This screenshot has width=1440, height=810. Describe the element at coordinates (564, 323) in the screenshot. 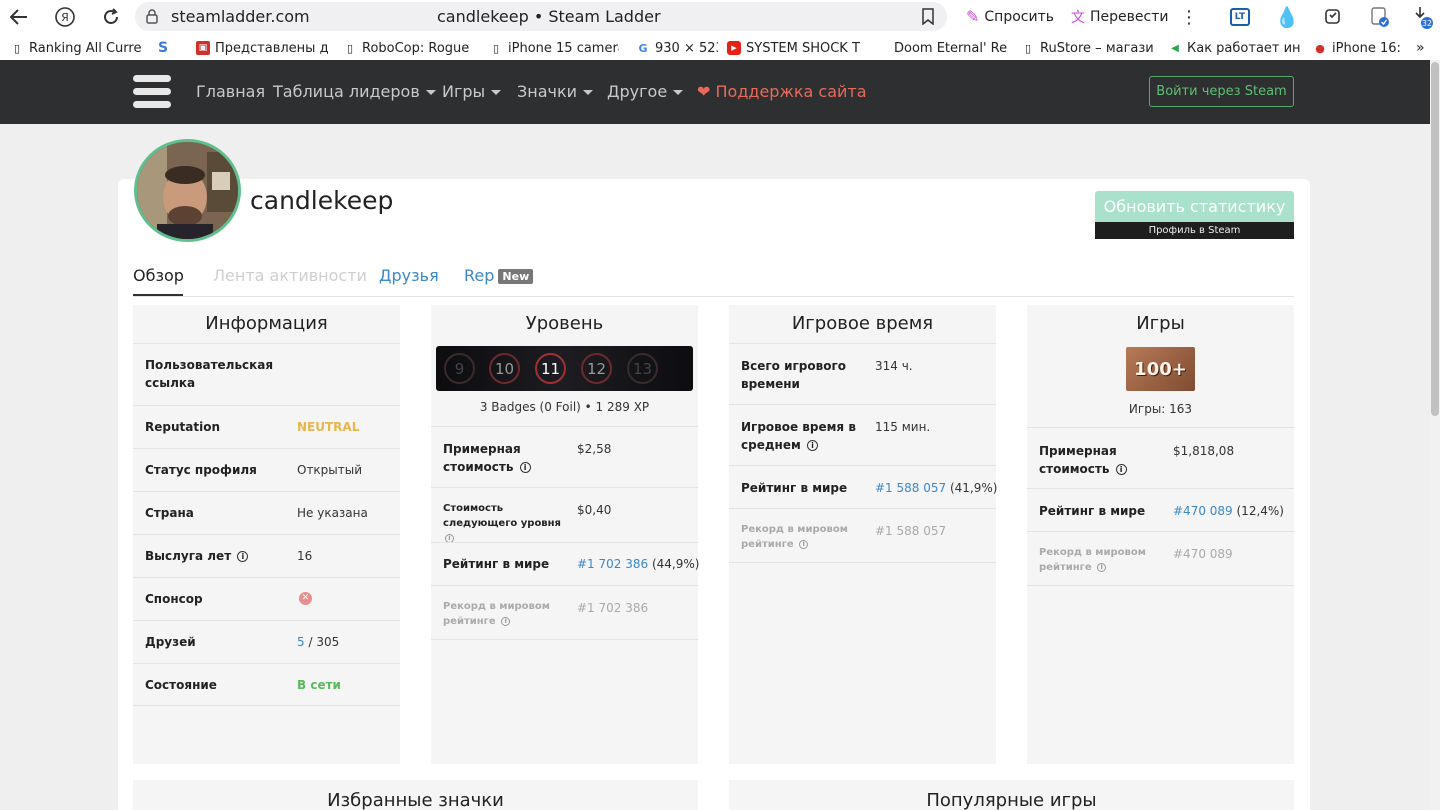

I see `level-panel-title: Уровень` at that location.